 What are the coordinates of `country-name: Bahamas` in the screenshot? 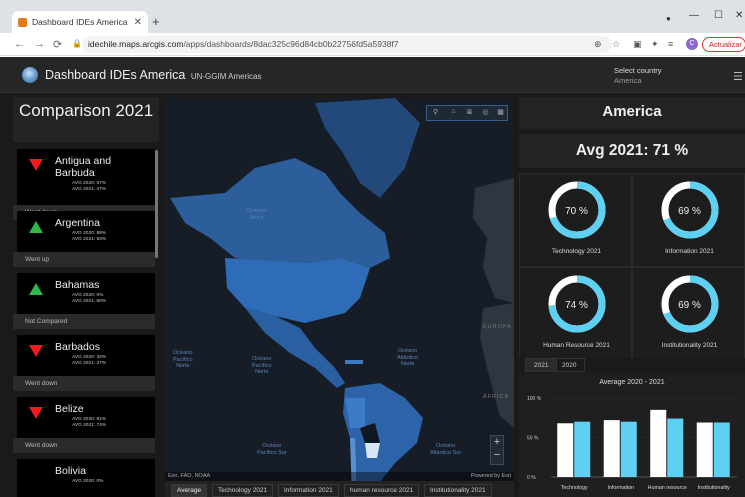 It's located at (77, 285).